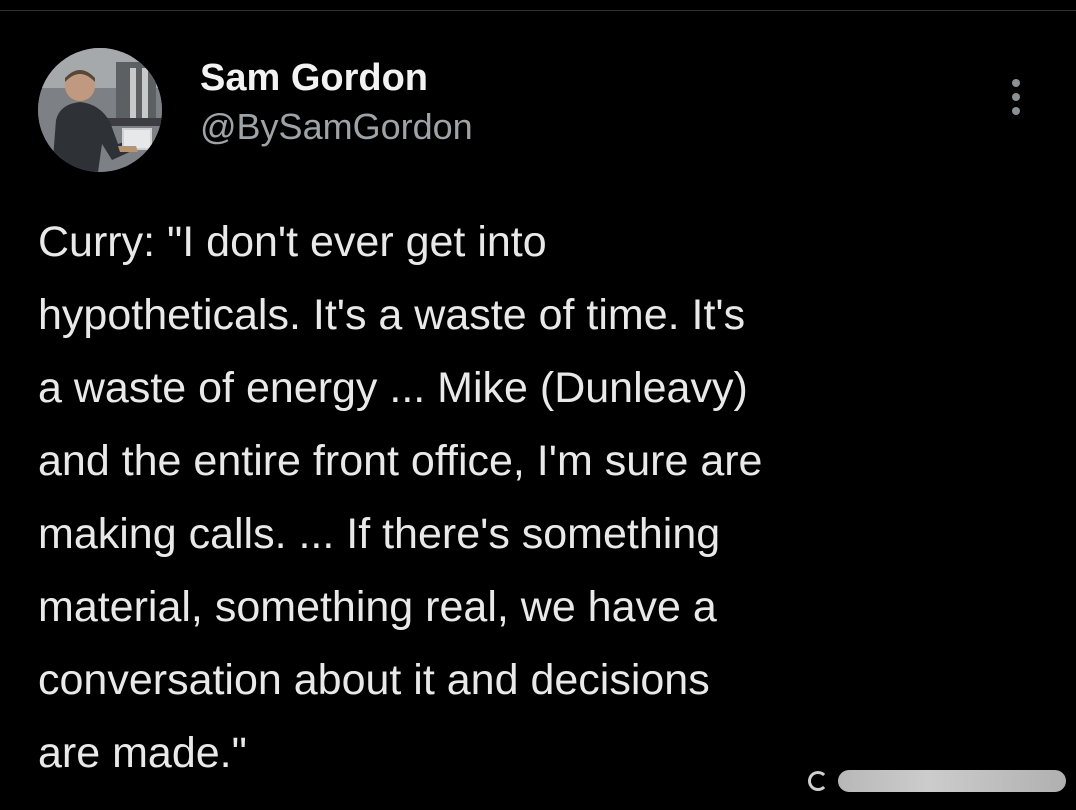 The width and height of the screenshot is (1076, 810). I want to click on avatar-photo, so click(100, 110).